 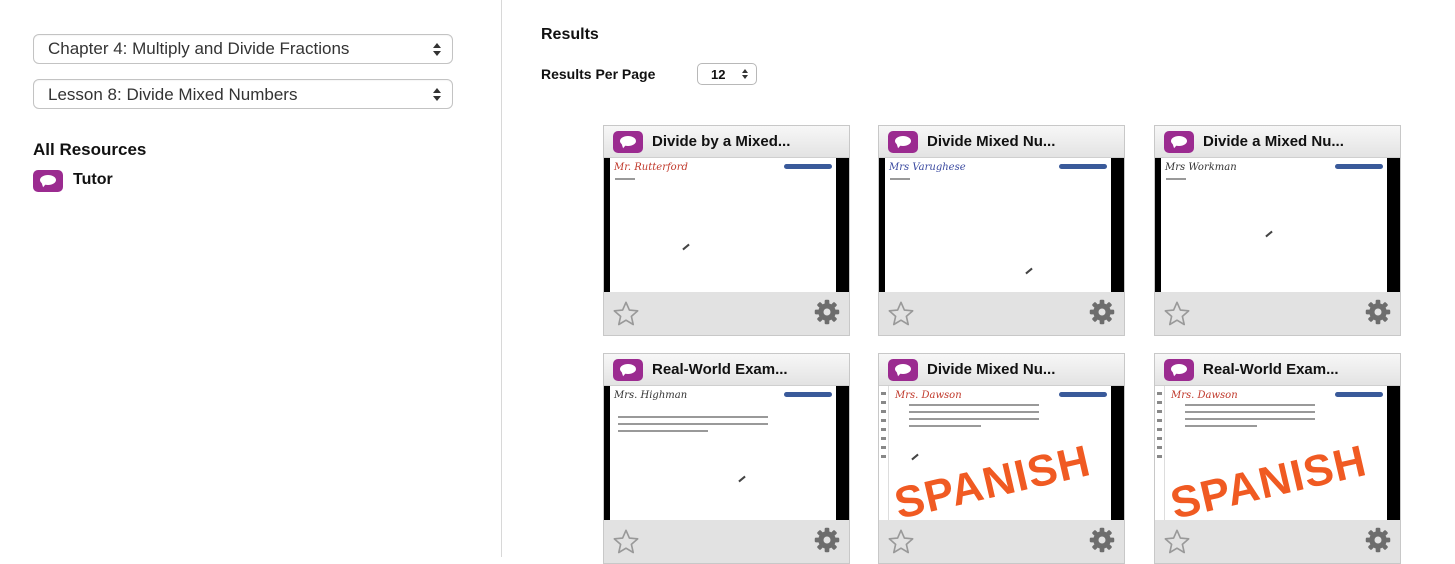 What do you see at coordinates (93, 179) in the screenshot?
I see `tutor-filter-label: Tutor` at bounding box center [93, 179].